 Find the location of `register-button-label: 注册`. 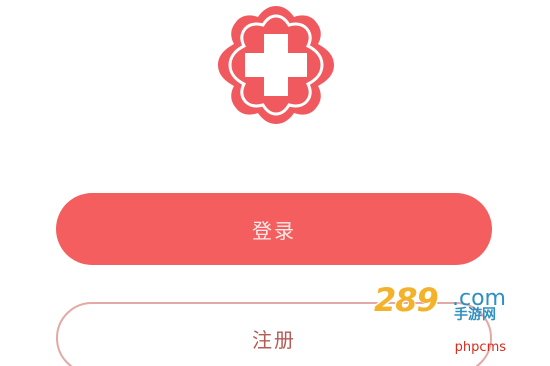

register-button-label: 注册 is located at coordinates (274, 339).